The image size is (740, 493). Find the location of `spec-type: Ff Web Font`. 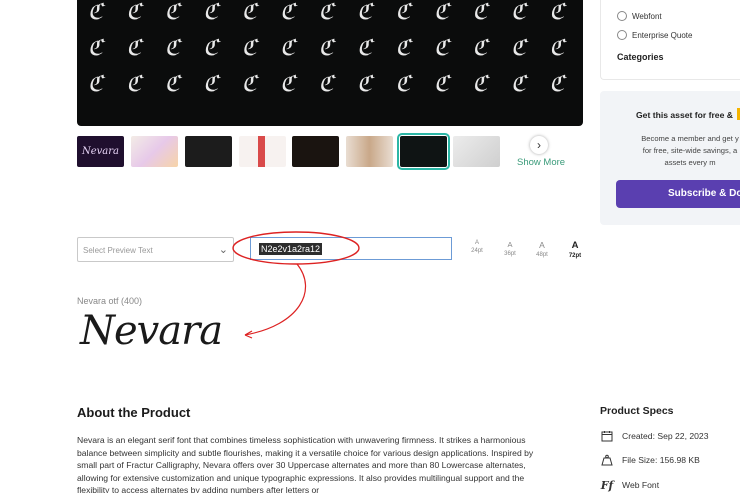

spec-type: Ff Web Font is located at coordinates (629, 485).